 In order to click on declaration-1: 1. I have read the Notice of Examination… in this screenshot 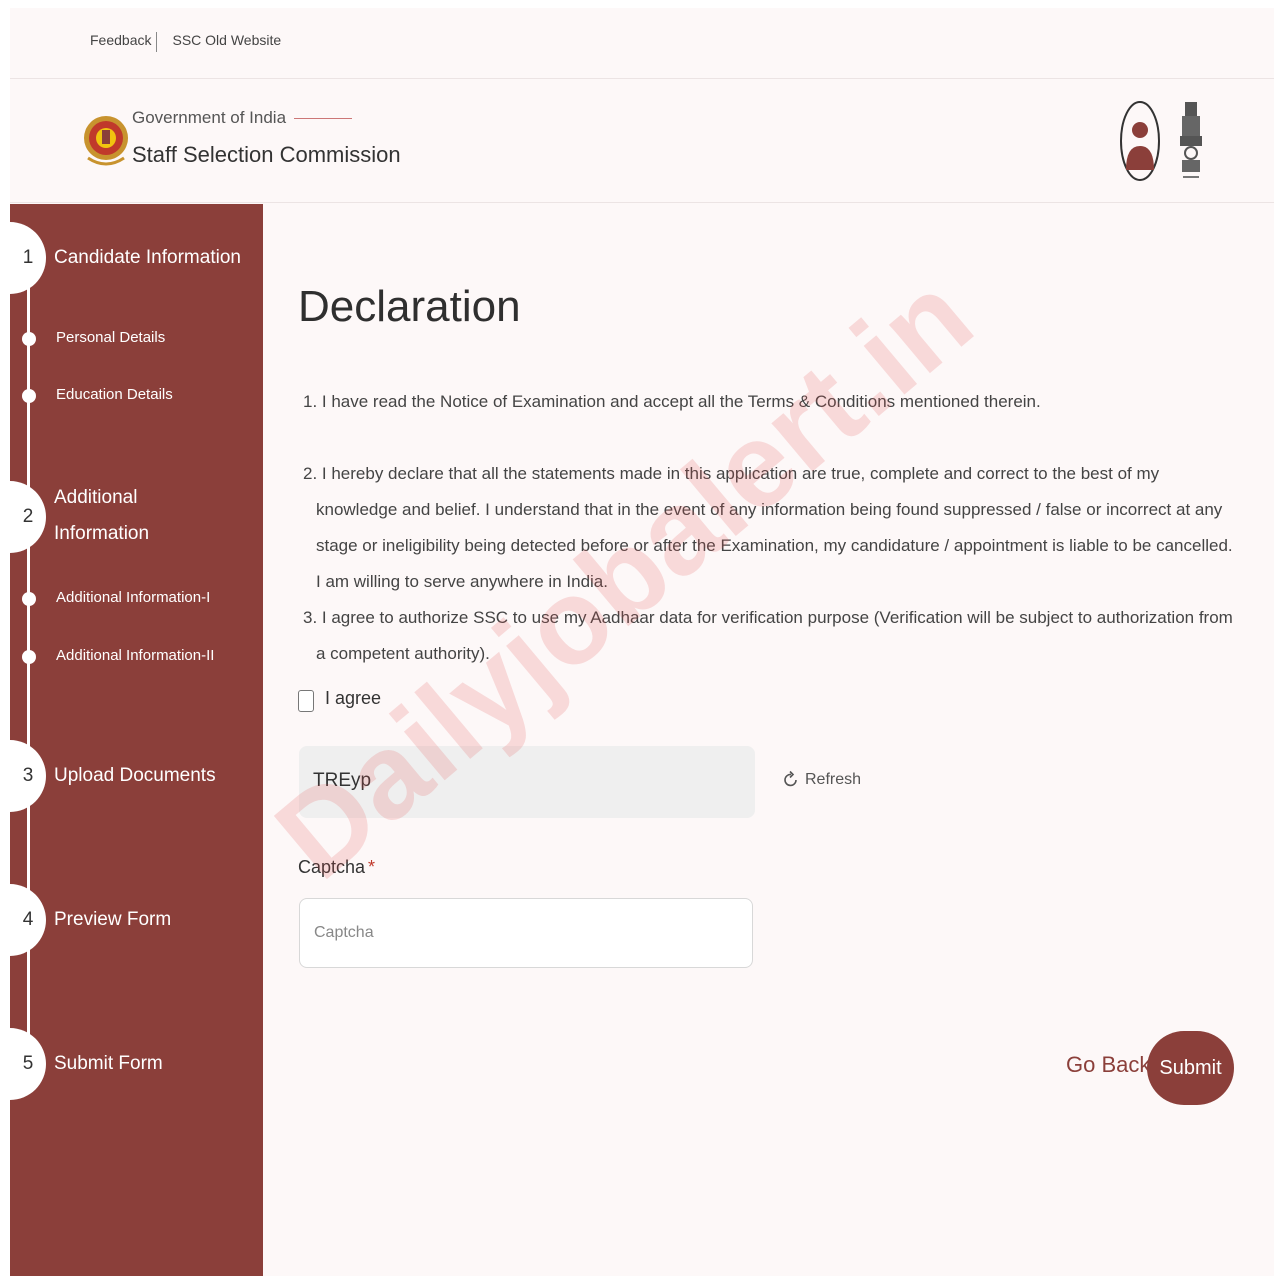, I will do `click(672, 401)`.